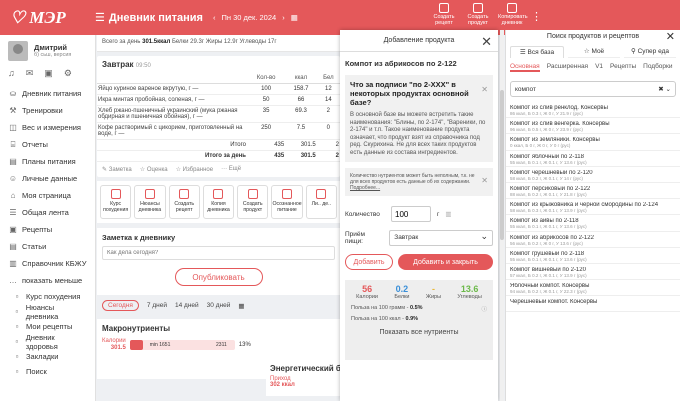 This screenshot has height=401, width=680. Describe the element at coordinates (13, 263) in the screenshot. I see `book-icon: ▥` at that location.